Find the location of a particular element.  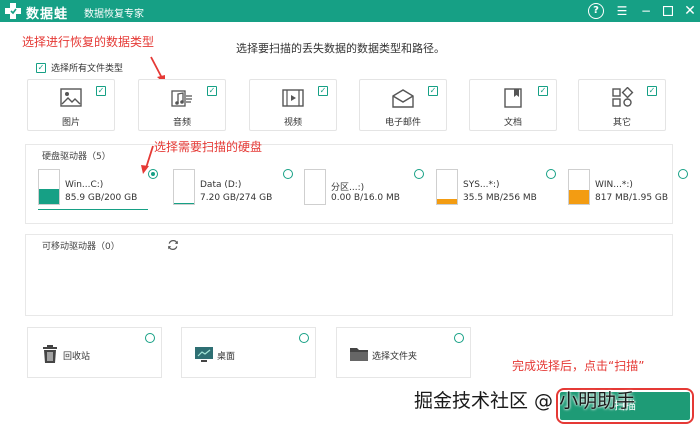

drive-item: SYS...*:) 35.5 MB/256 MB is located at coordinates (496, 189).